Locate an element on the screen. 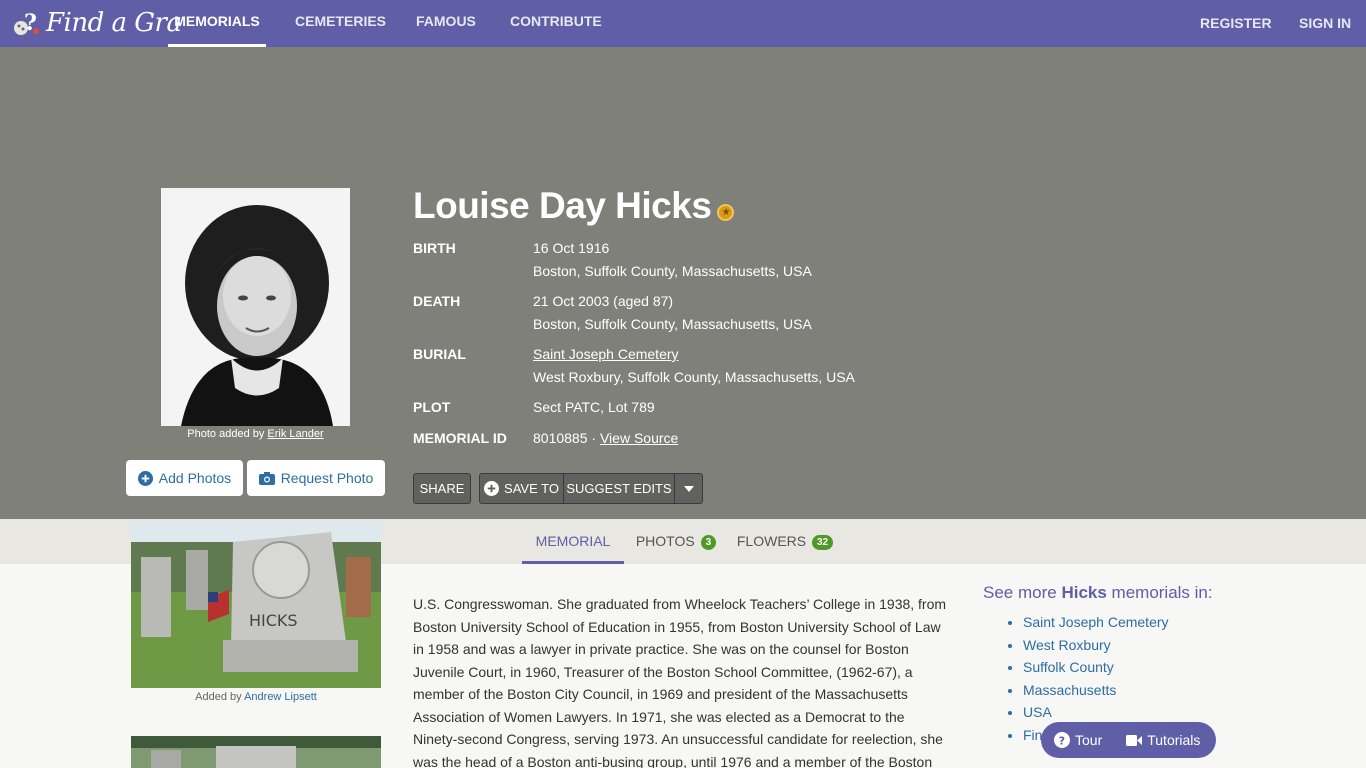  see-more-country-link: USA is located at coordinates (1037, 712).